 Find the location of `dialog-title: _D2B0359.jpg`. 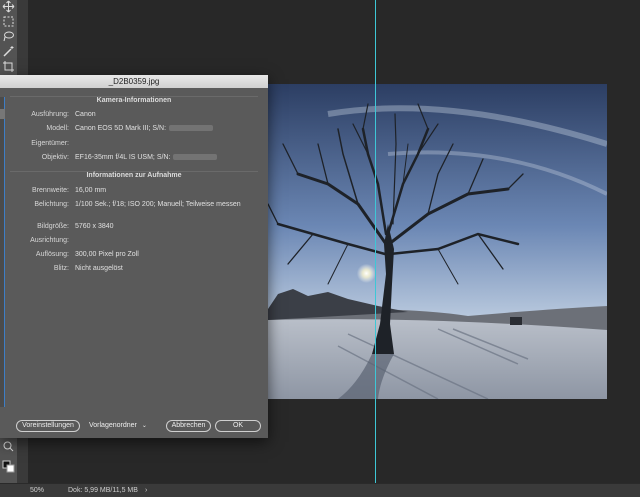

dialog-title: _D2B0359.jpg is located at coordinates (134, 81).